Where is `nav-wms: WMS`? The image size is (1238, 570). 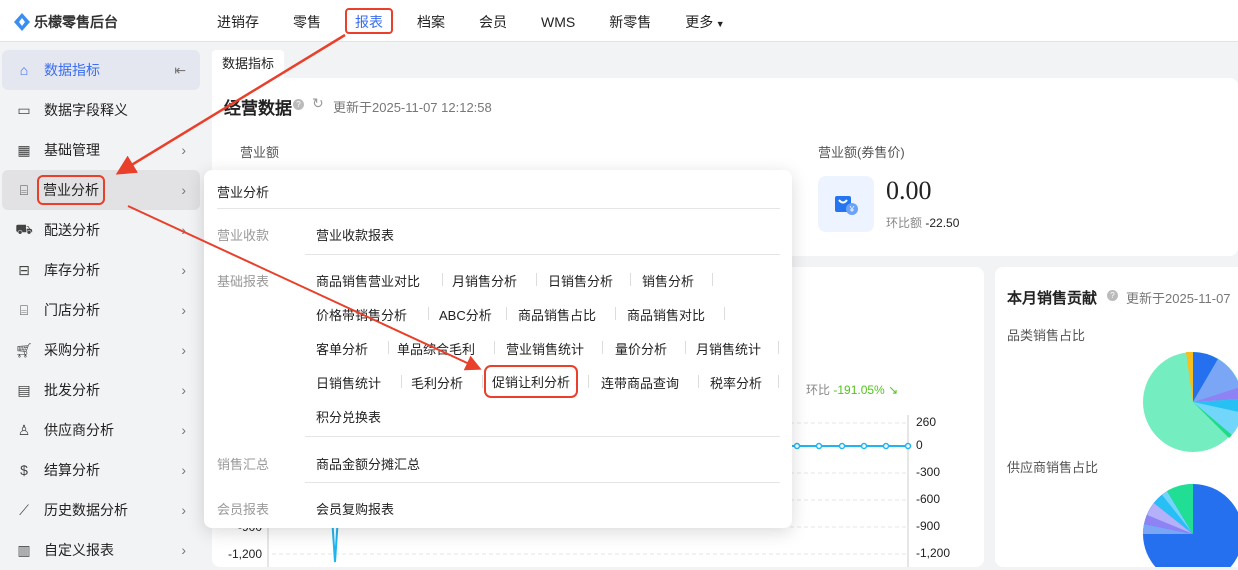
nav-wms: WMS is located at coordinates (558, 21).